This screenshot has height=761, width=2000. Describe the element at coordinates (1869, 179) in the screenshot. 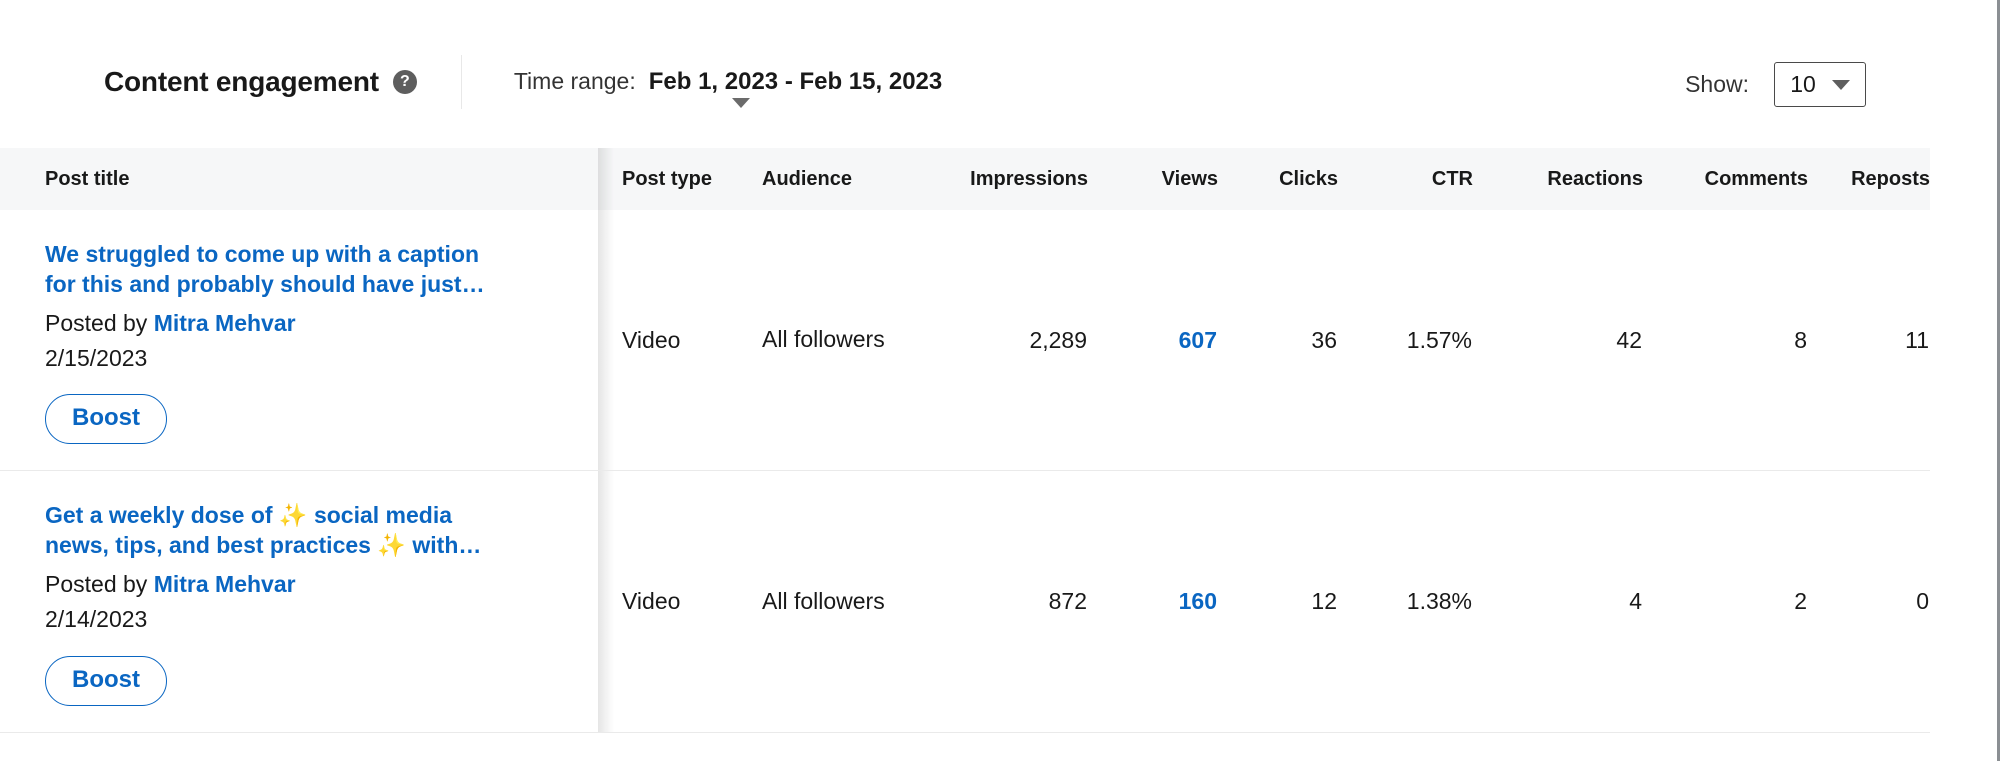

I see `column-header-reposts: Reposts` at that location.